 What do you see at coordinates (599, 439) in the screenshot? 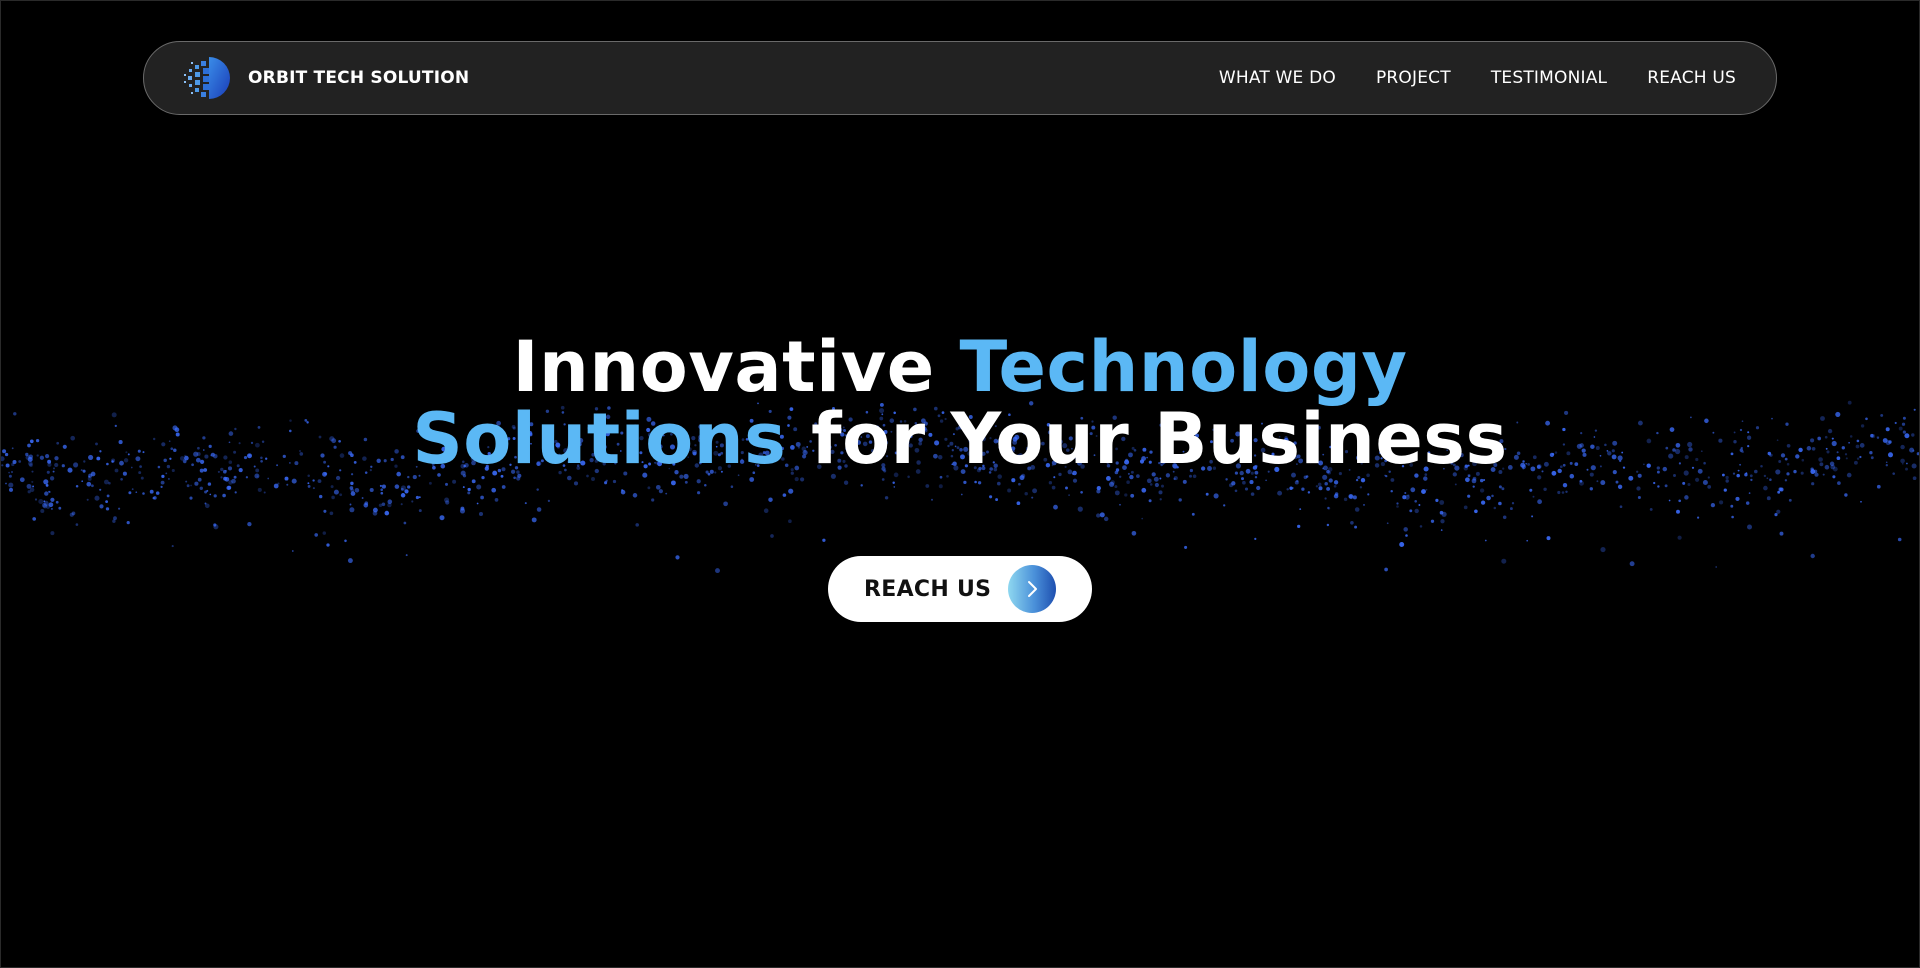
I see `hero-title-accent-solutions: Solutions` at bounding box center [599, 439].